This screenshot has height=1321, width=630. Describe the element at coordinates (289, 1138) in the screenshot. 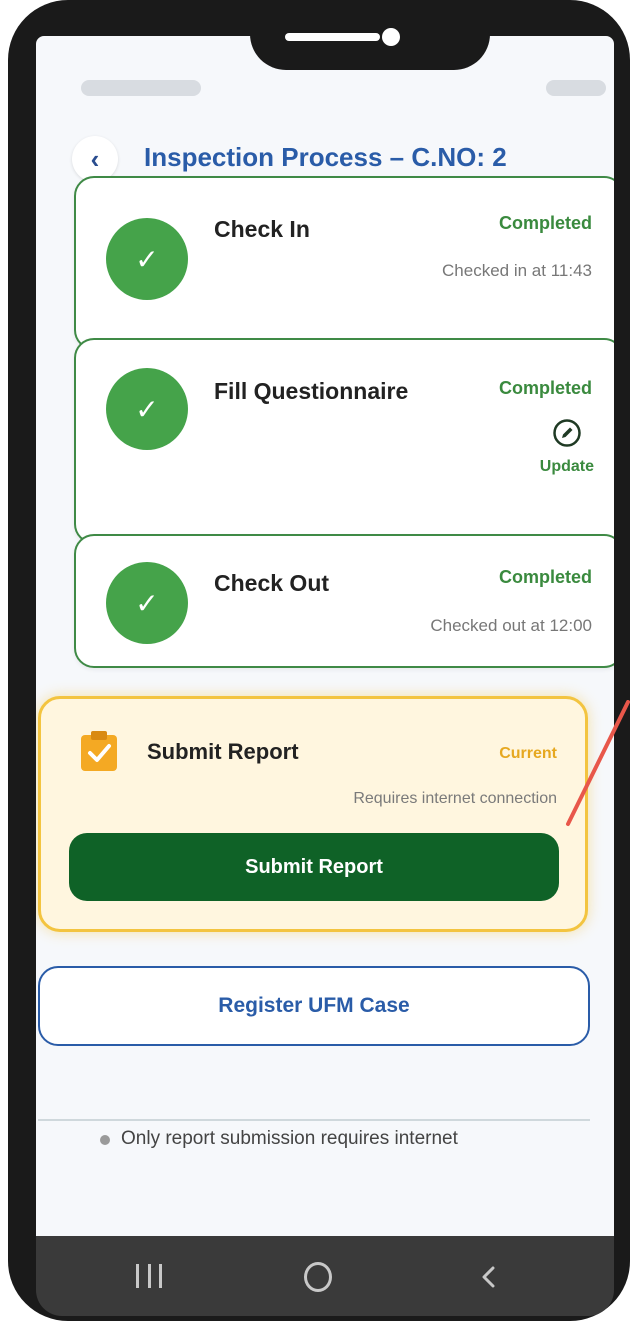

I see `footer-note: Only report submission requires internet` at that location.